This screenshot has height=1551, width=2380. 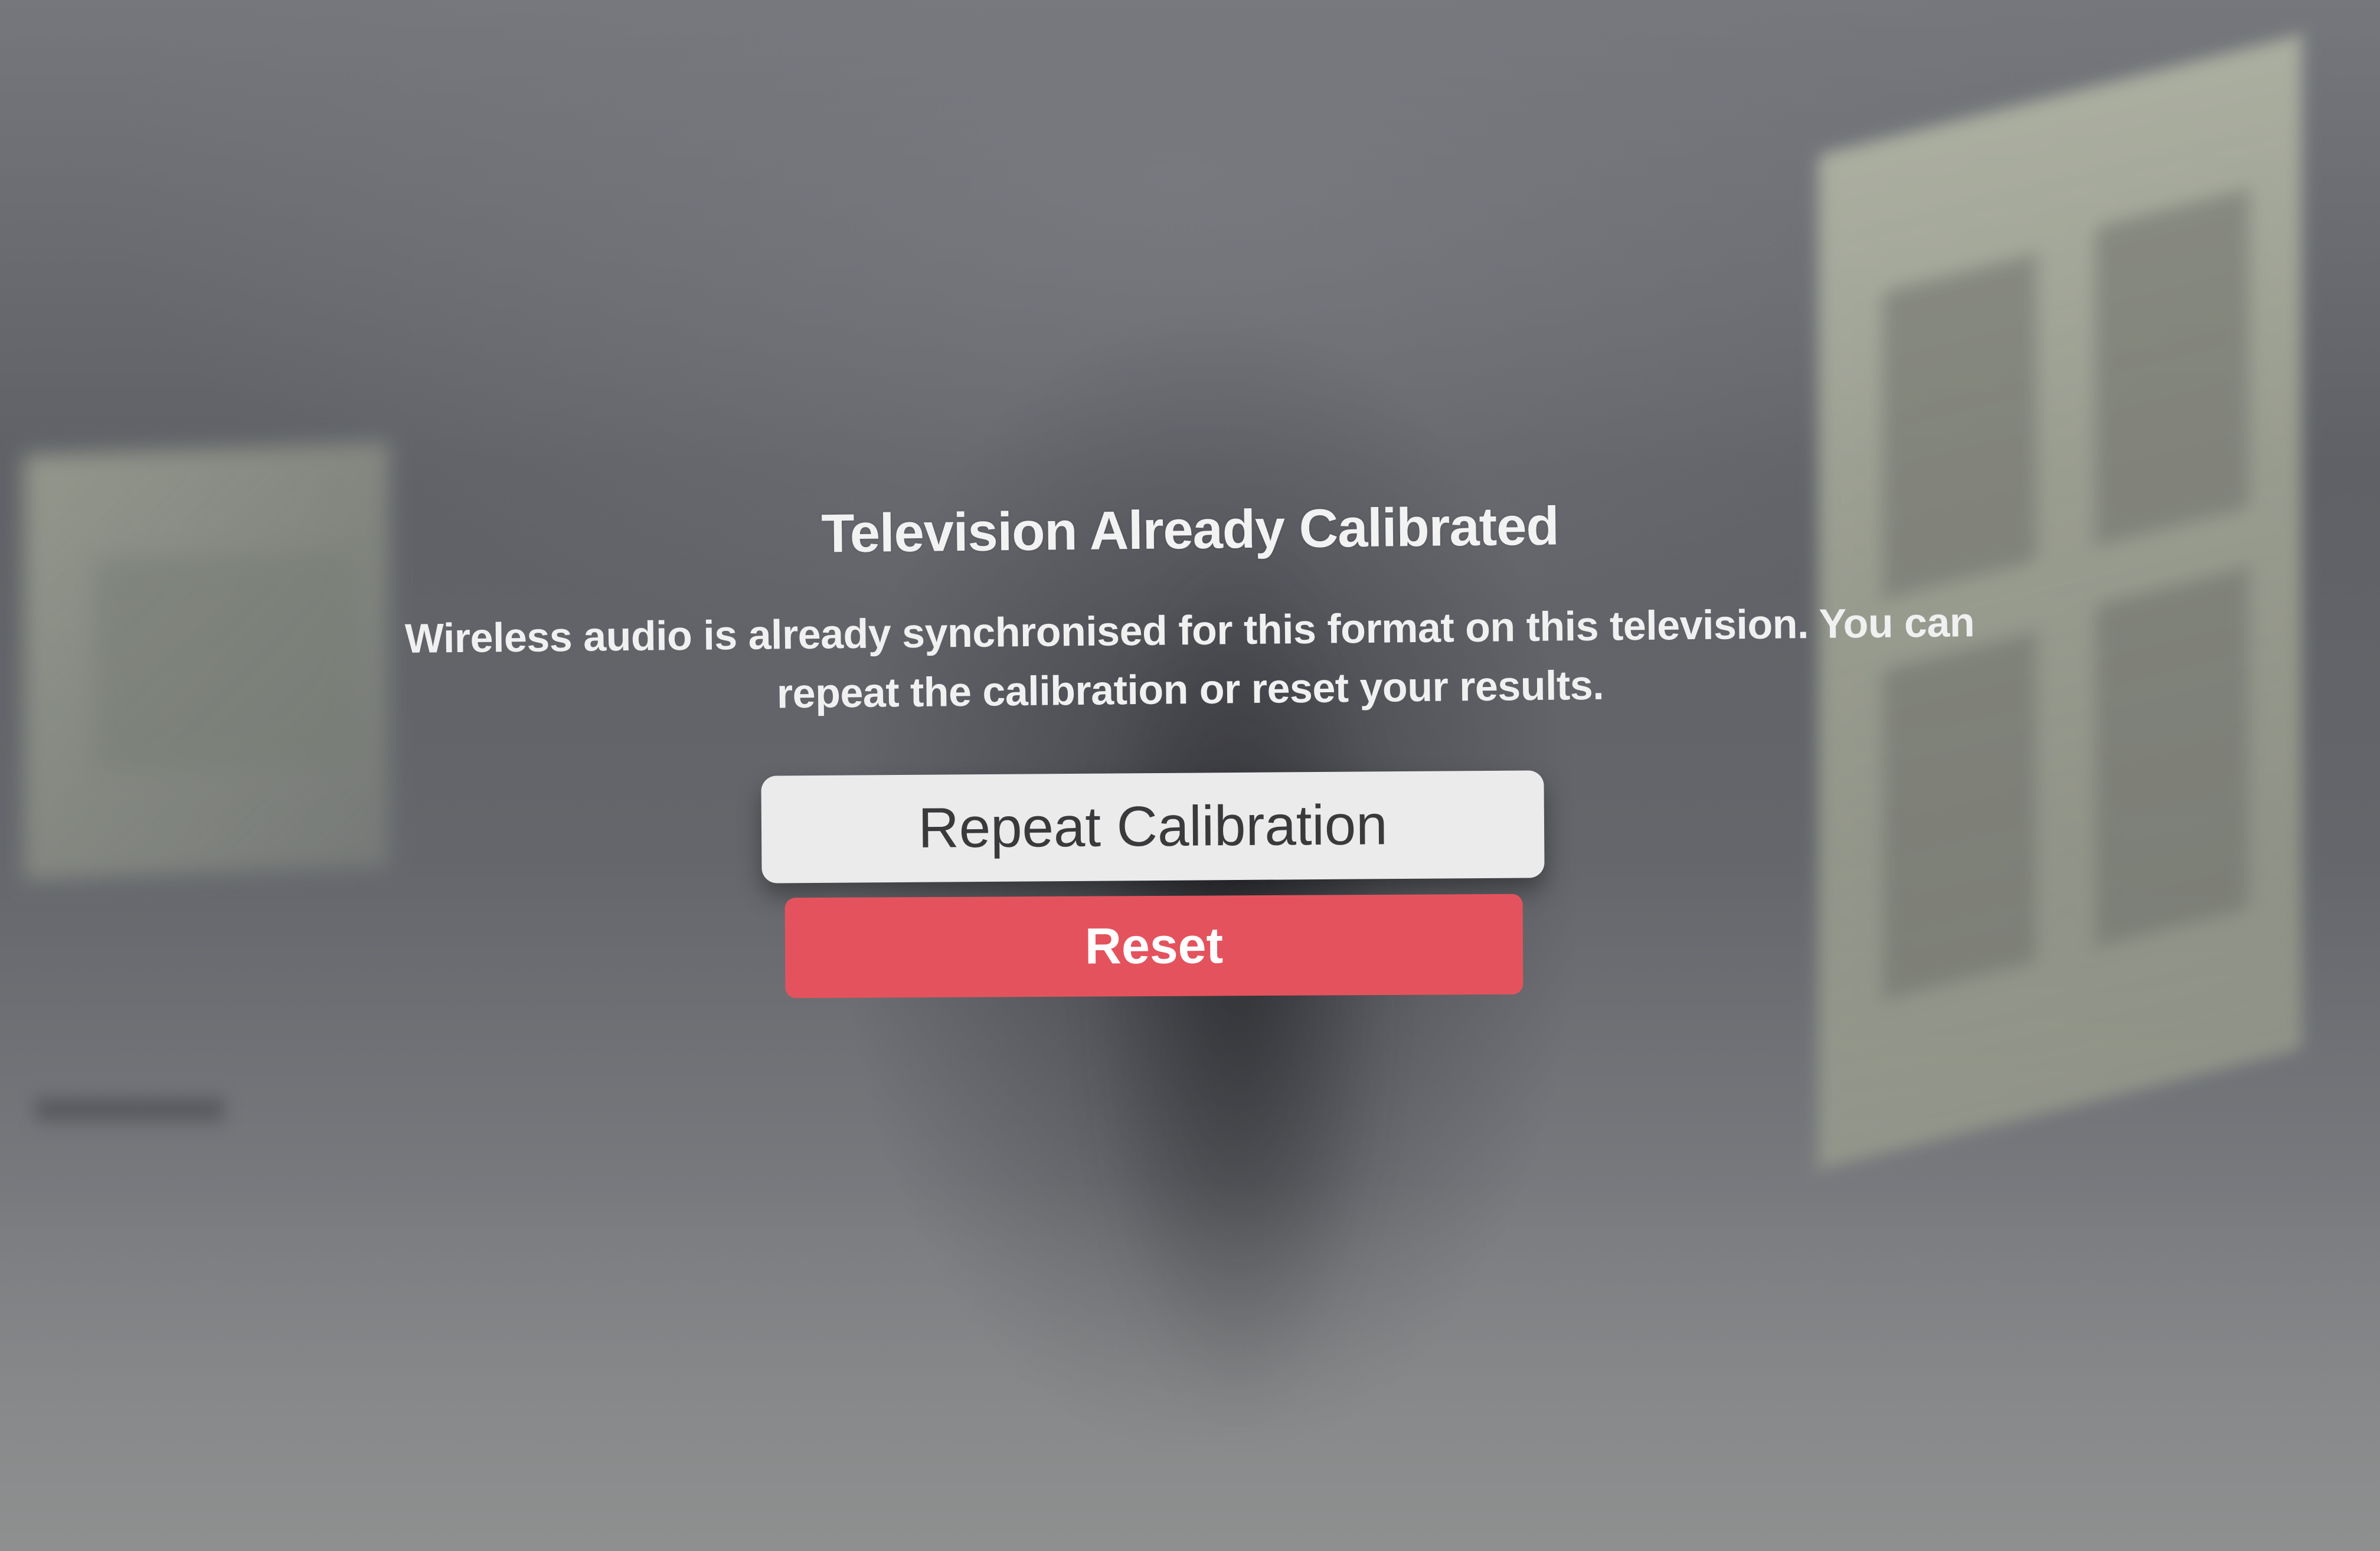 I want to click on dialog-title: Television Already Calibrated, so click(x=1190, y=530).